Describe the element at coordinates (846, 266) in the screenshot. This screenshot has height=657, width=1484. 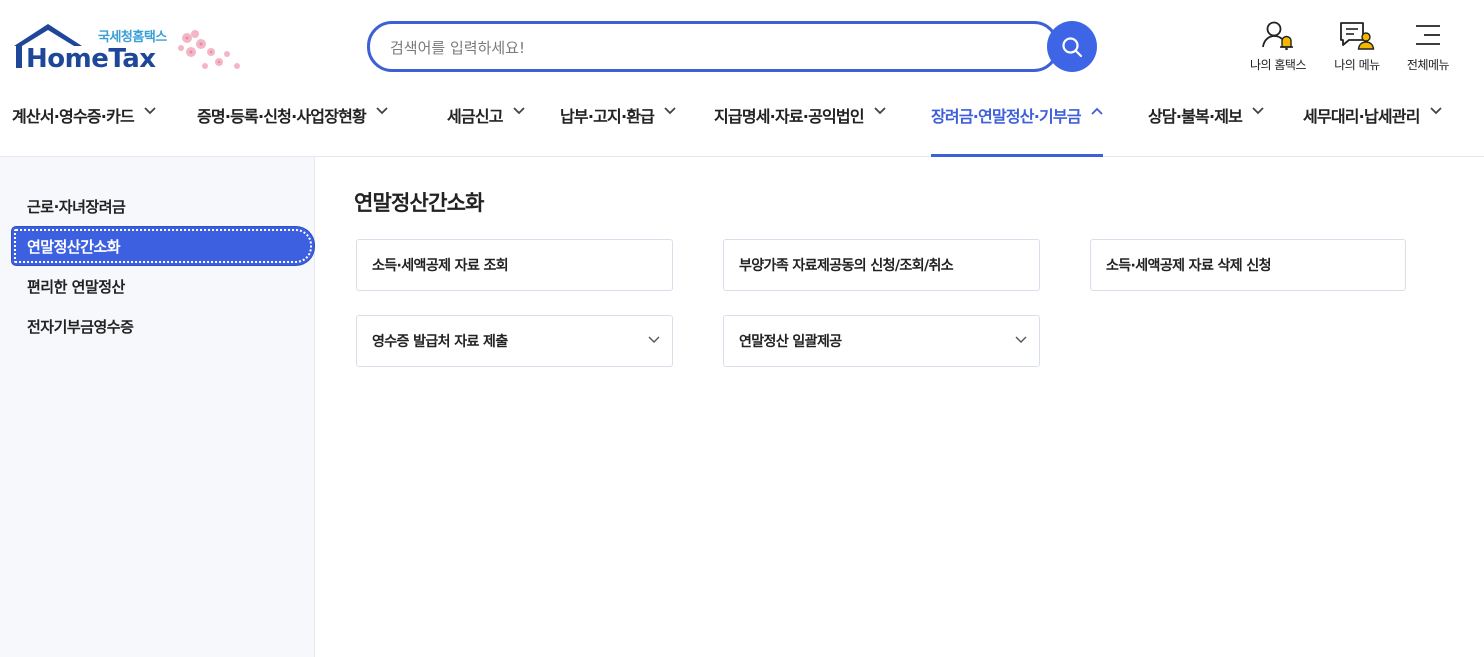
I see `card-label: 부양가족 자료제공동의 신청/조회/취소` at that location.